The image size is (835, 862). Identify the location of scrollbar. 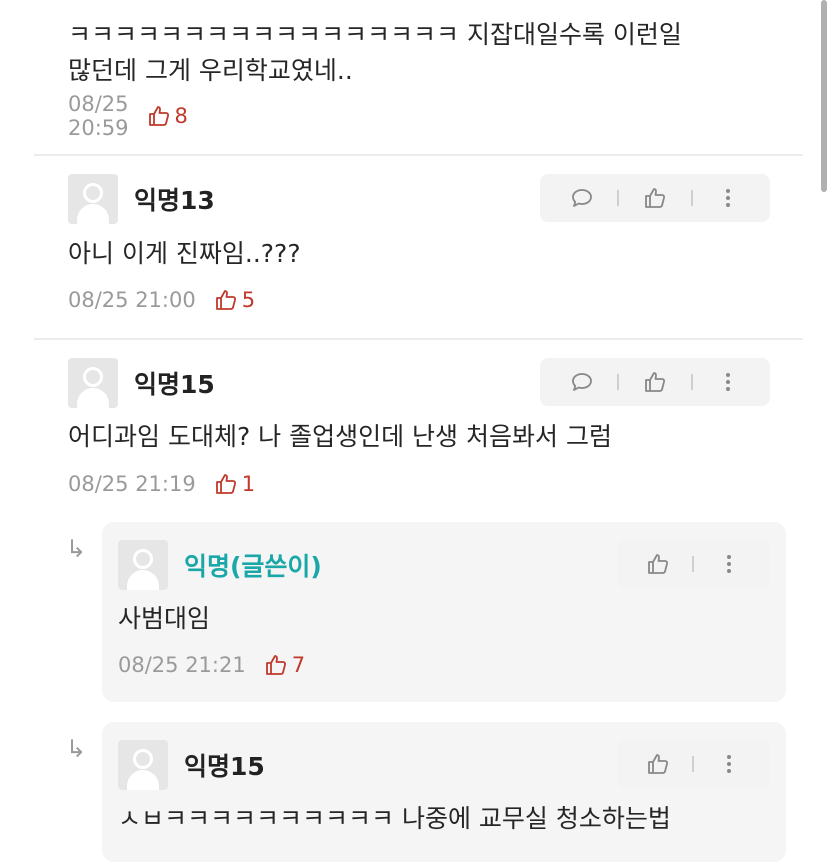
(824, 96).